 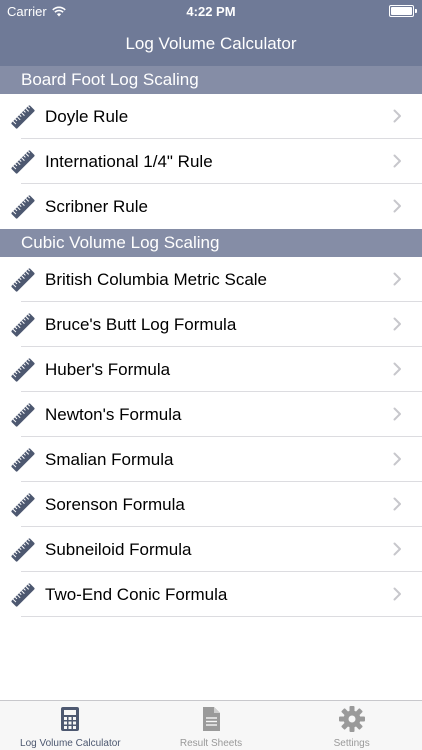 I want to click on list-item-two-end-conic-formula: Two-End Conic Formula, so click(x=211, y=594).